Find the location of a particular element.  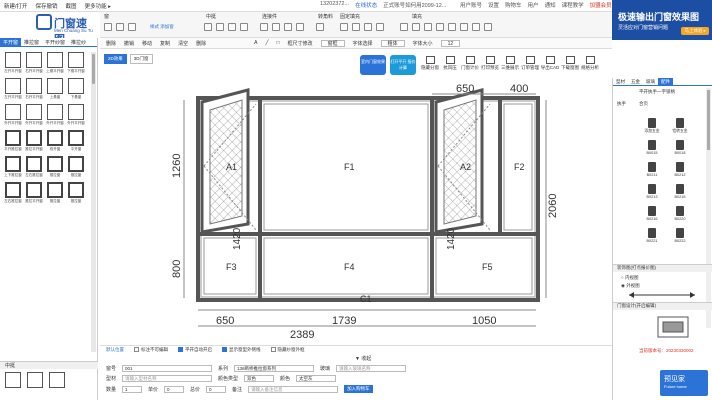

mullion-cross-icon is located at coordinates (232, 27).